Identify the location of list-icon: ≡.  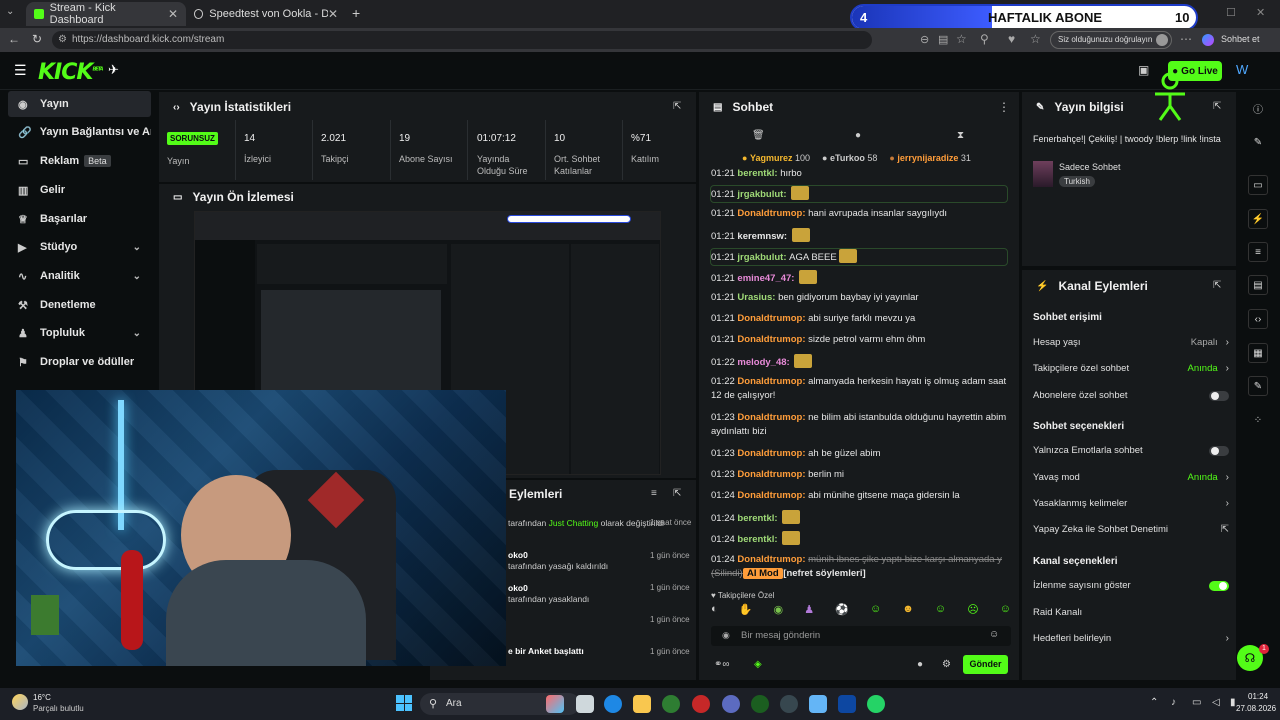
(1258, 252).